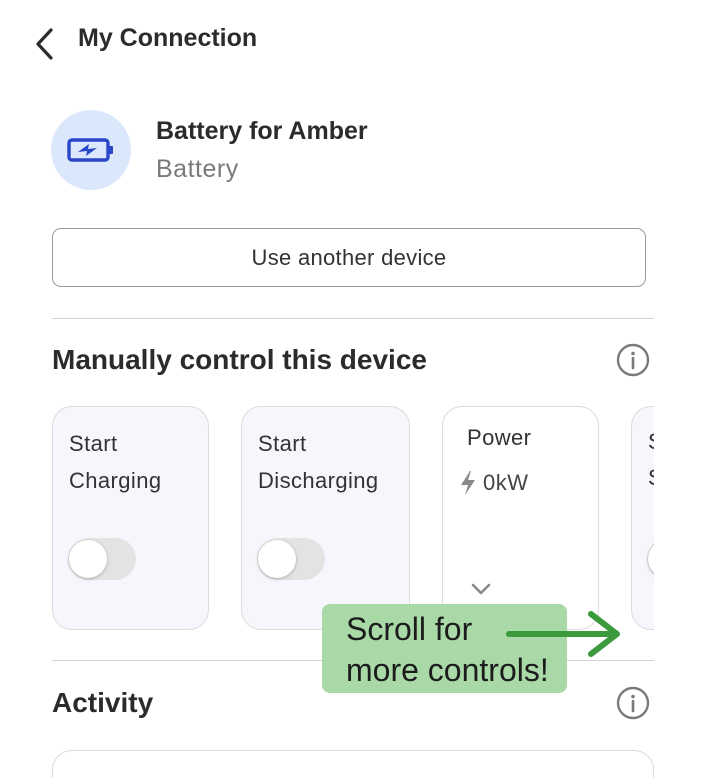 The height and width of the screenshot is (778, 705). I want to click on start-charging-label: Start Charging, so click(144, 462).